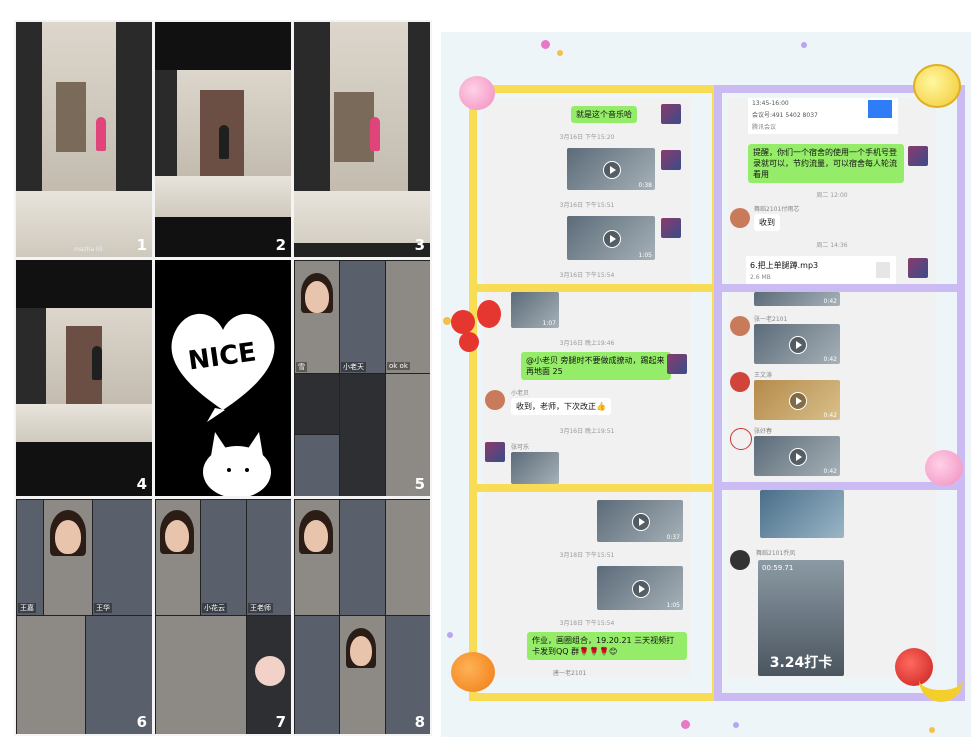  I want to click on chat-message: @小老贝 旁腿时不要做成撩动，踢起来再地面 25, so click(596, 366).